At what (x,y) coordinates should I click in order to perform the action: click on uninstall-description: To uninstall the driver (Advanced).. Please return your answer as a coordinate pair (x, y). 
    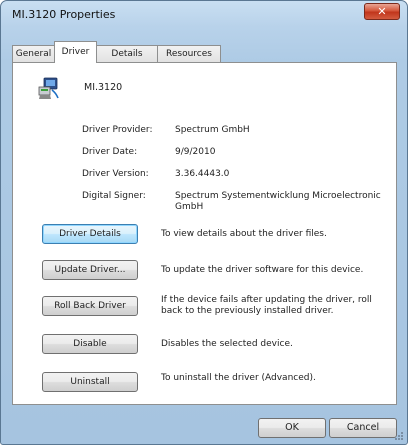
    Looking at the image, I should click on (238, 378).